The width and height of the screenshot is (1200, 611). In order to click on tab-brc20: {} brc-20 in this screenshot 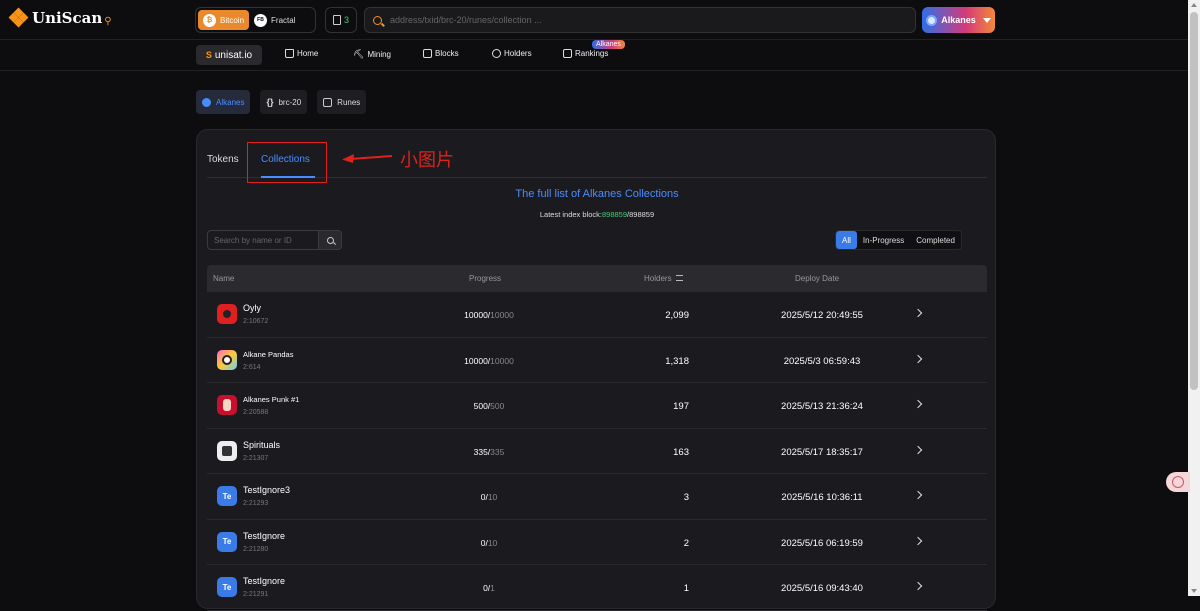, I will do `click(284, 102)`.